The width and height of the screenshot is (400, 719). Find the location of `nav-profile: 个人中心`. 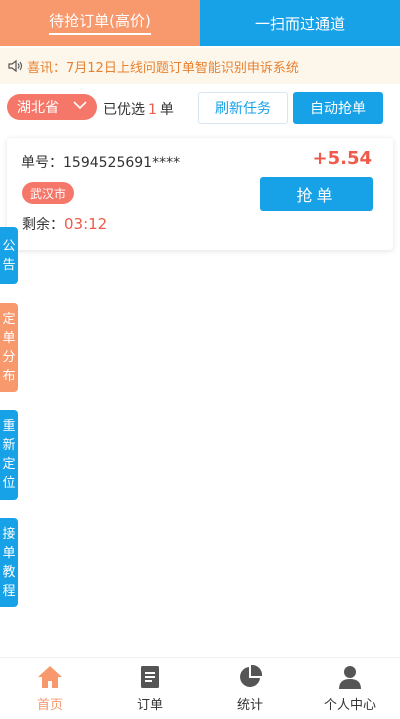

nav-profile: 个人中心 is located at coordinates (350, 688).